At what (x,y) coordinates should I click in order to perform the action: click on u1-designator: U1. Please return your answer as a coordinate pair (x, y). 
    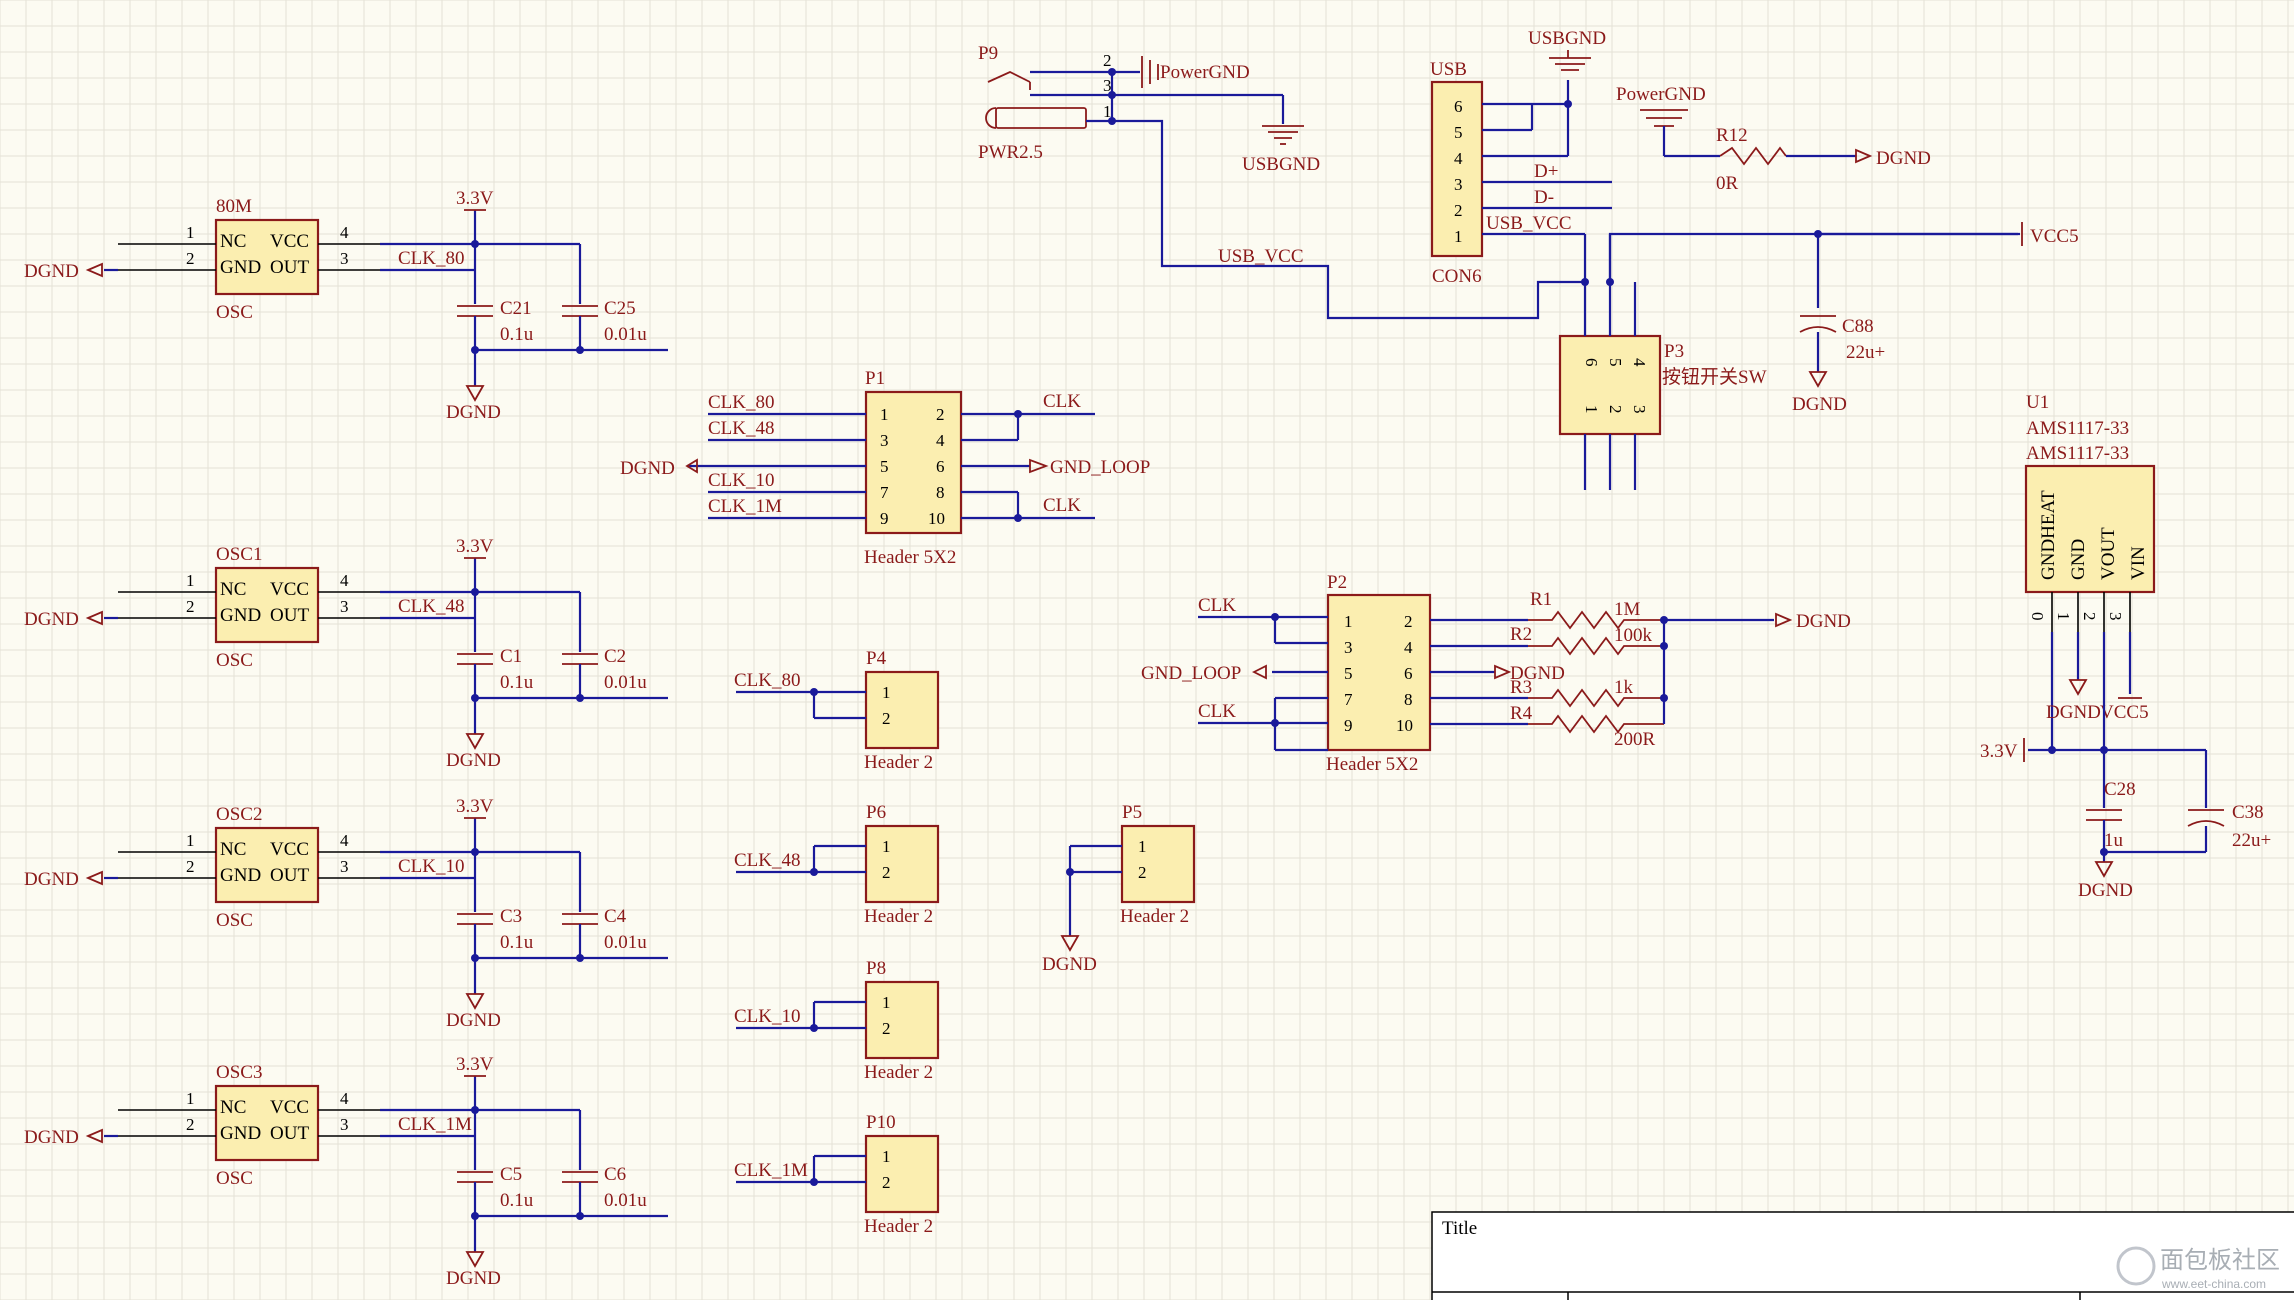
    Looking at the image, I should click on (2037, 402).